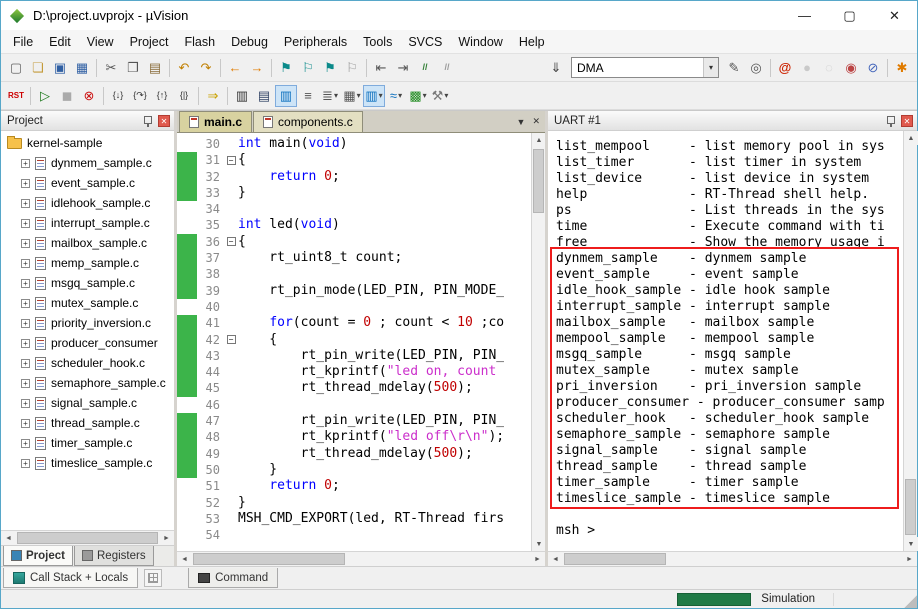 The height and width of the screenshot is (609, 918). I want to click on target-options-button: ✱, so click(902, 68).